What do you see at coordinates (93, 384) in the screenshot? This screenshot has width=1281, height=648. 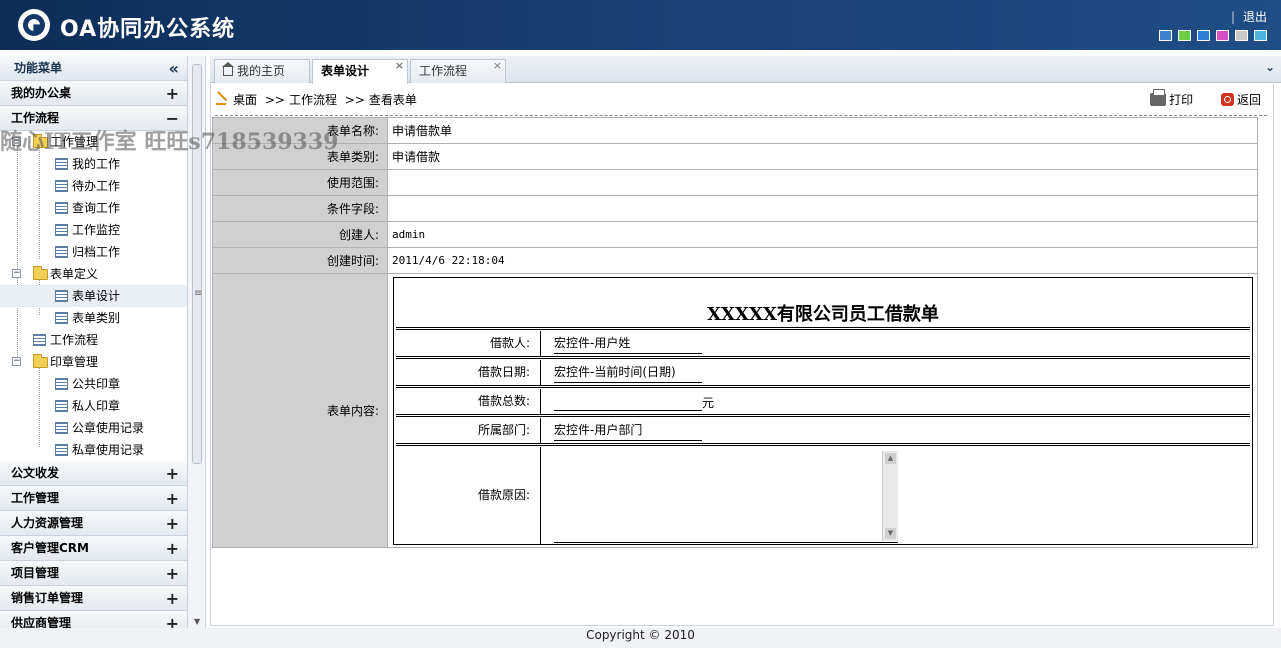 I see `sidebar-item-public-seal: 公共印章` at bounding box center [93, 384].